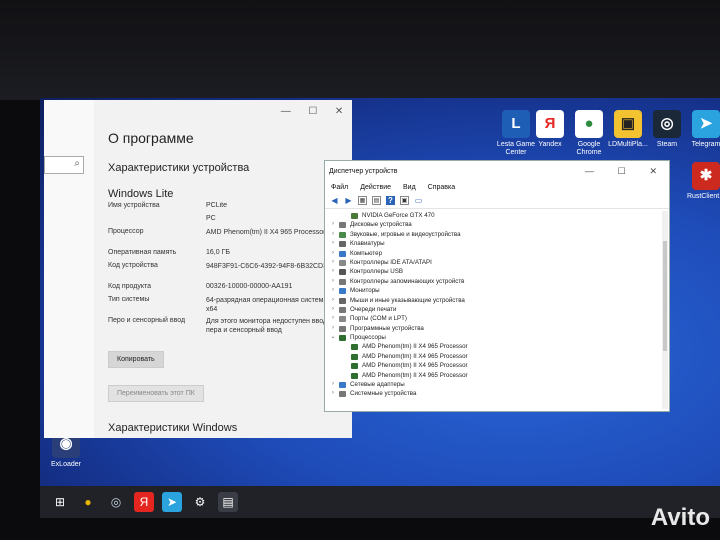 This screenshot has width=720, height=540. I want to click on tree-node: › Мыши и иные указывающие устройства, so click(494, 300).